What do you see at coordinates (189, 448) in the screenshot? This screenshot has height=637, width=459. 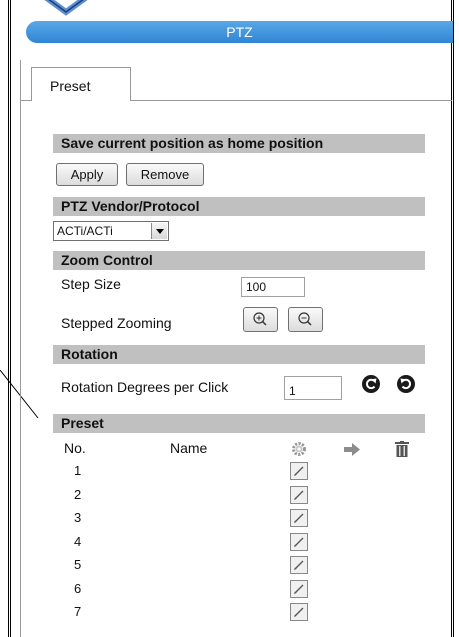 I see `column-name-header: Name` at bounding box center [189, 448].